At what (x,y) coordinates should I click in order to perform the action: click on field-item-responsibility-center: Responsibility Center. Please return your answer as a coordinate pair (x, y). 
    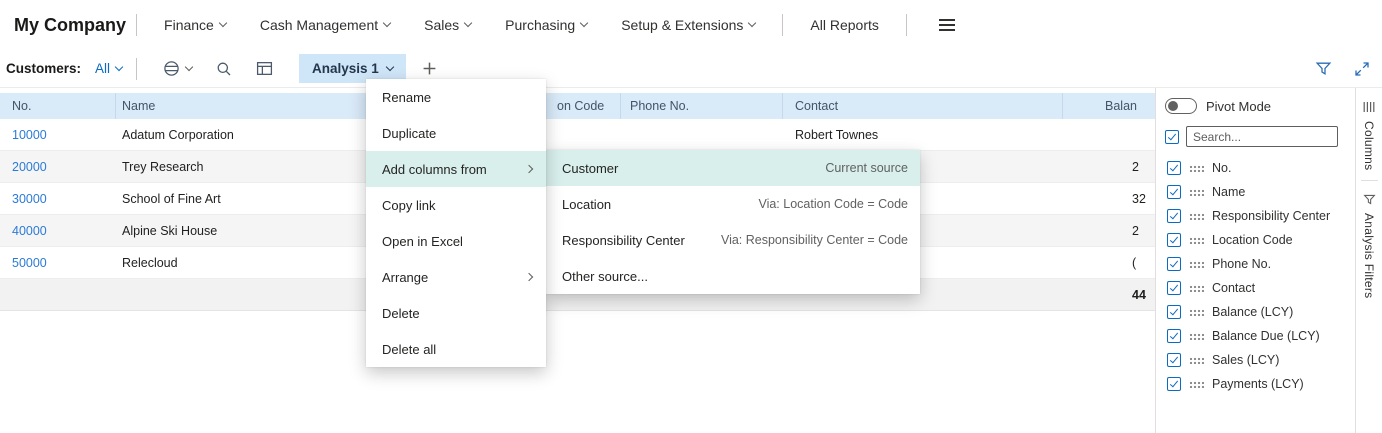
    Looking at the image, I should click on (1255, 216).